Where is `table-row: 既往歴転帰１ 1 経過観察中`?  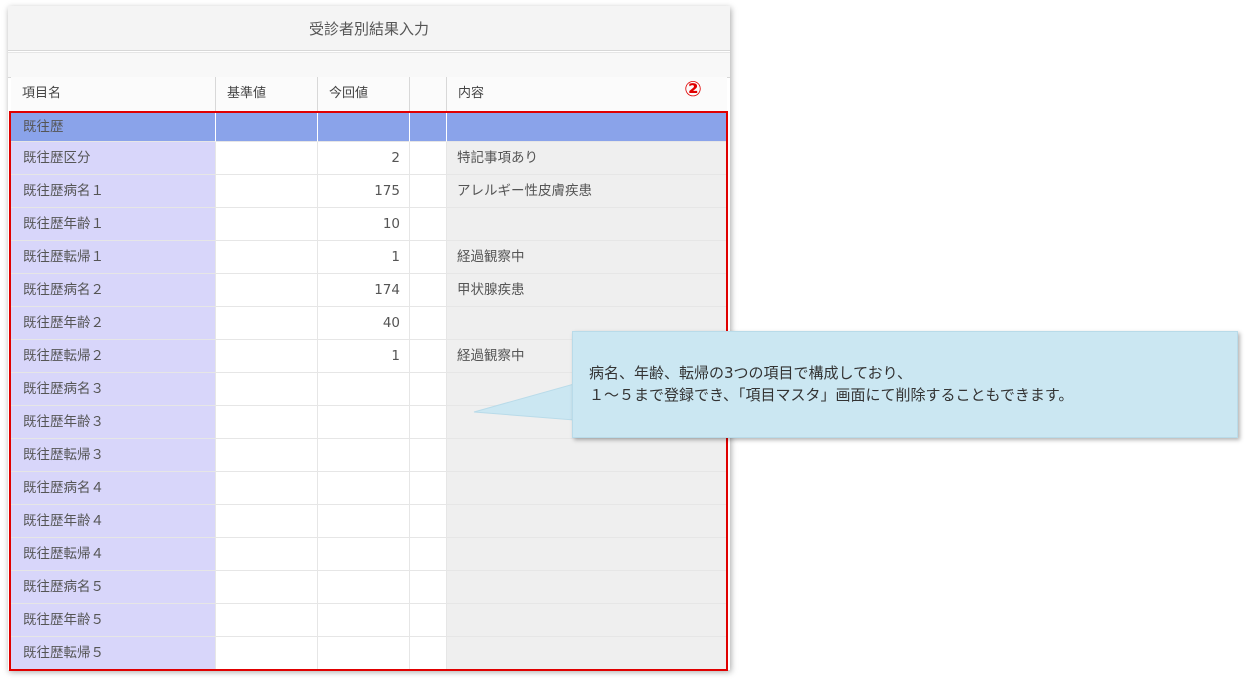
table-row: 既往歴転帰１ 1 経過観察中 is located at coordinates (368, 257).